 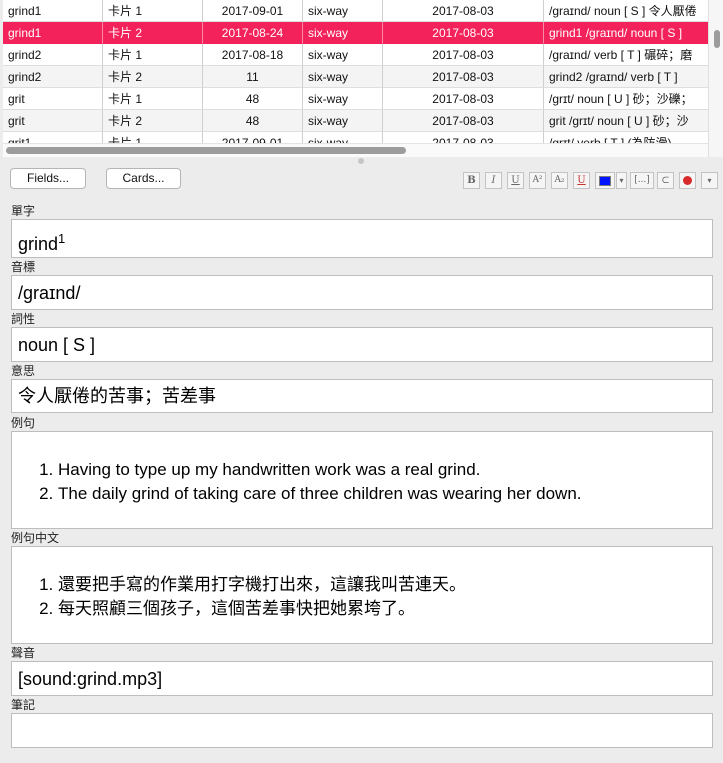 I want to click on table-horizontal-scrollbar, so click(x=355, y=150).